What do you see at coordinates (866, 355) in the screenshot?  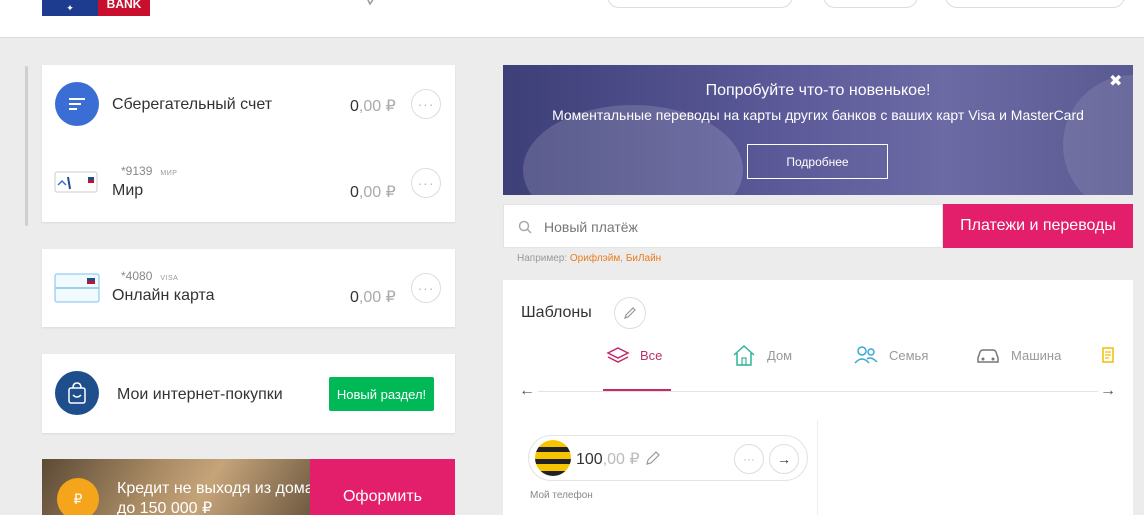 I see `family-icon` at bounding box center [866, 355].